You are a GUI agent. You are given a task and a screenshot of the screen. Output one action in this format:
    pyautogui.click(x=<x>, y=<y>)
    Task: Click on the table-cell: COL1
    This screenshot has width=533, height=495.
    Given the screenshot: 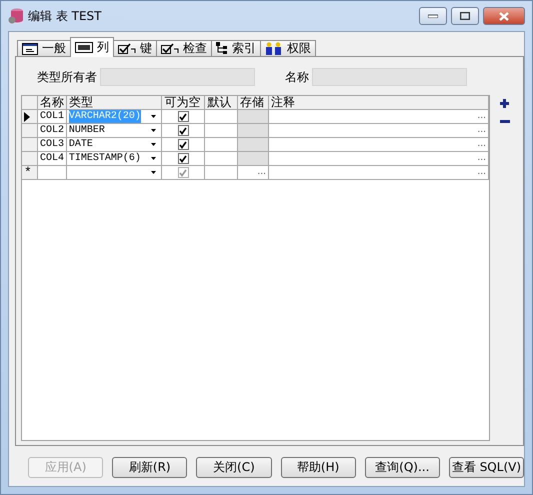 What is the action you would take?
    pyautogui.click(x=52, y=117)
    